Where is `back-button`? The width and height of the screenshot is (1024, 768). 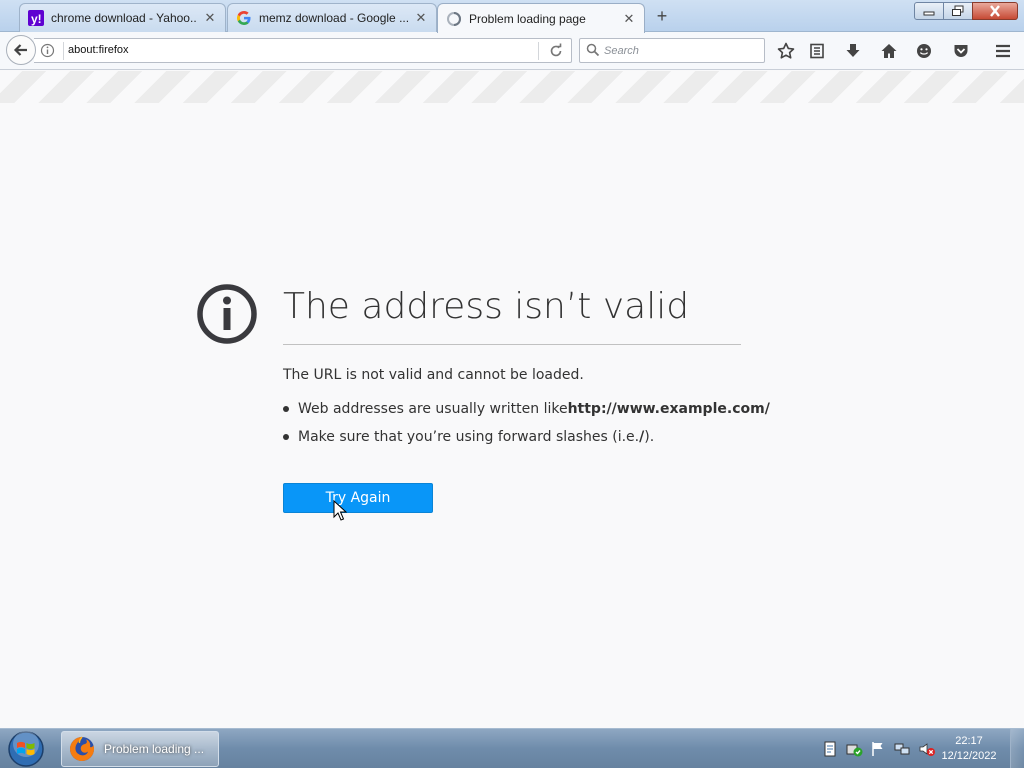 back-button is located at coordinates (21, 50).